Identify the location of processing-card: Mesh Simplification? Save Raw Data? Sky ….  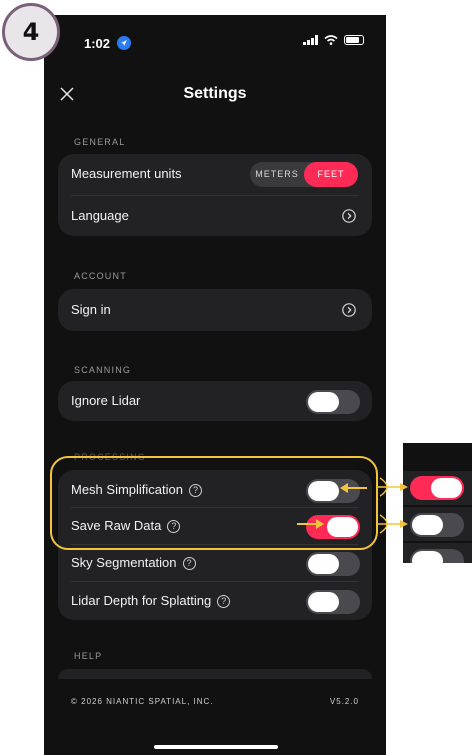
(215, 545).